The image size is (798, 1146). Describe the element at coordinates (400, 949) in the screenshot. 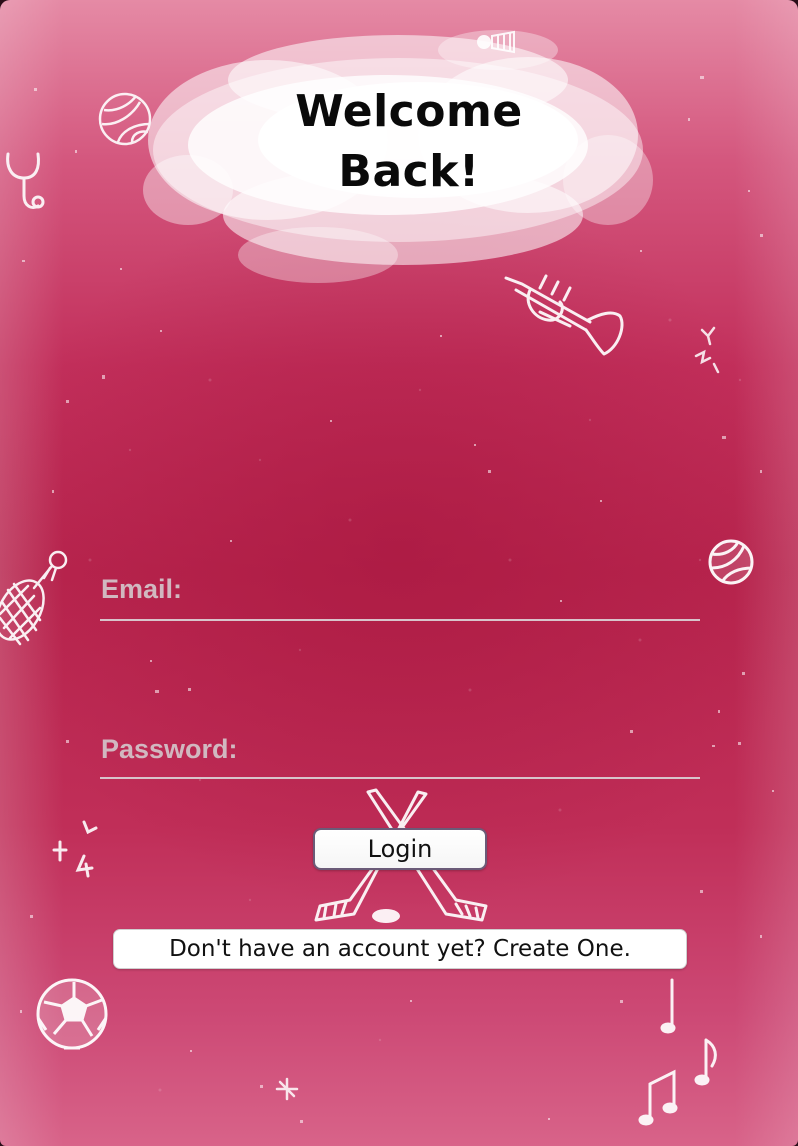

I see `create-account-button: Don't have an account yet? Create One.` at that location.